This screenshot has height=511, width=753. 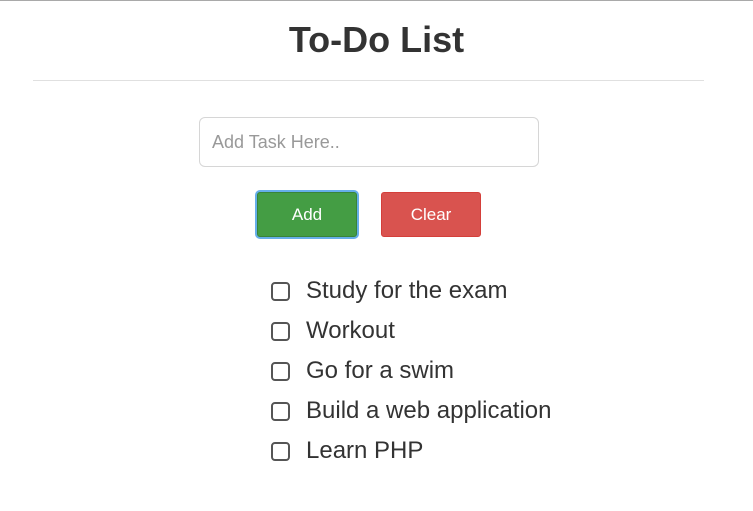 What do you see at coordinates (376, 39) in the screenshot?
I see `page-title: To-Do List` at bounding box center [376, 39].